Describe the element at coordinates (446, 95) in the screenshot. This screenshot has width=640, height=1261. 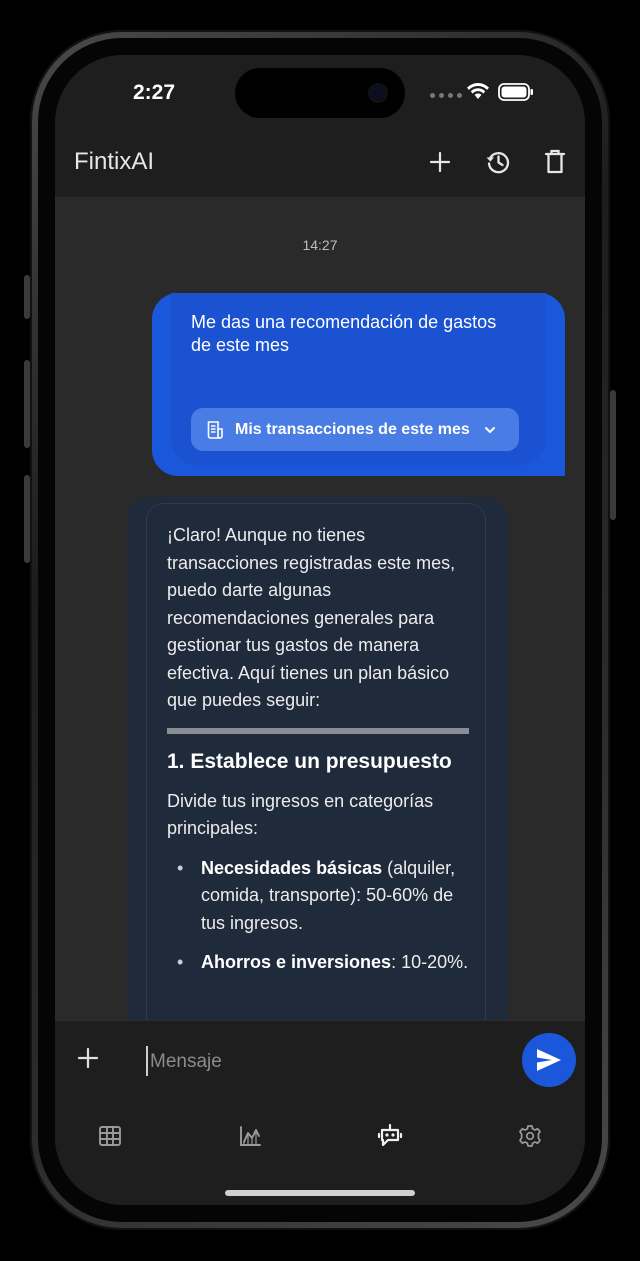
I see `signal-icon` at that location.